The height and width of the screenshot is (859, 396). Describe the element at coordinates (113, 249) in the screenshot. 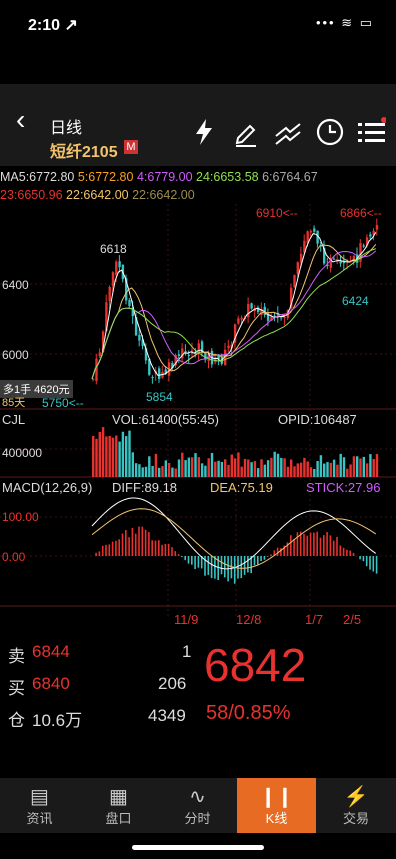

I see `peak-label-6618: 6618` at that location.